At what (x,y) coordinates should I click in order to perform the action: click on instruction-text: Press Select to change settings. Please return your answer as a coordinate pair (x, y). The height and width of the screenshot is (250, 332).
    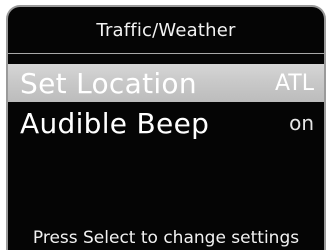
    Looking at the image, I should click on (166, 238).